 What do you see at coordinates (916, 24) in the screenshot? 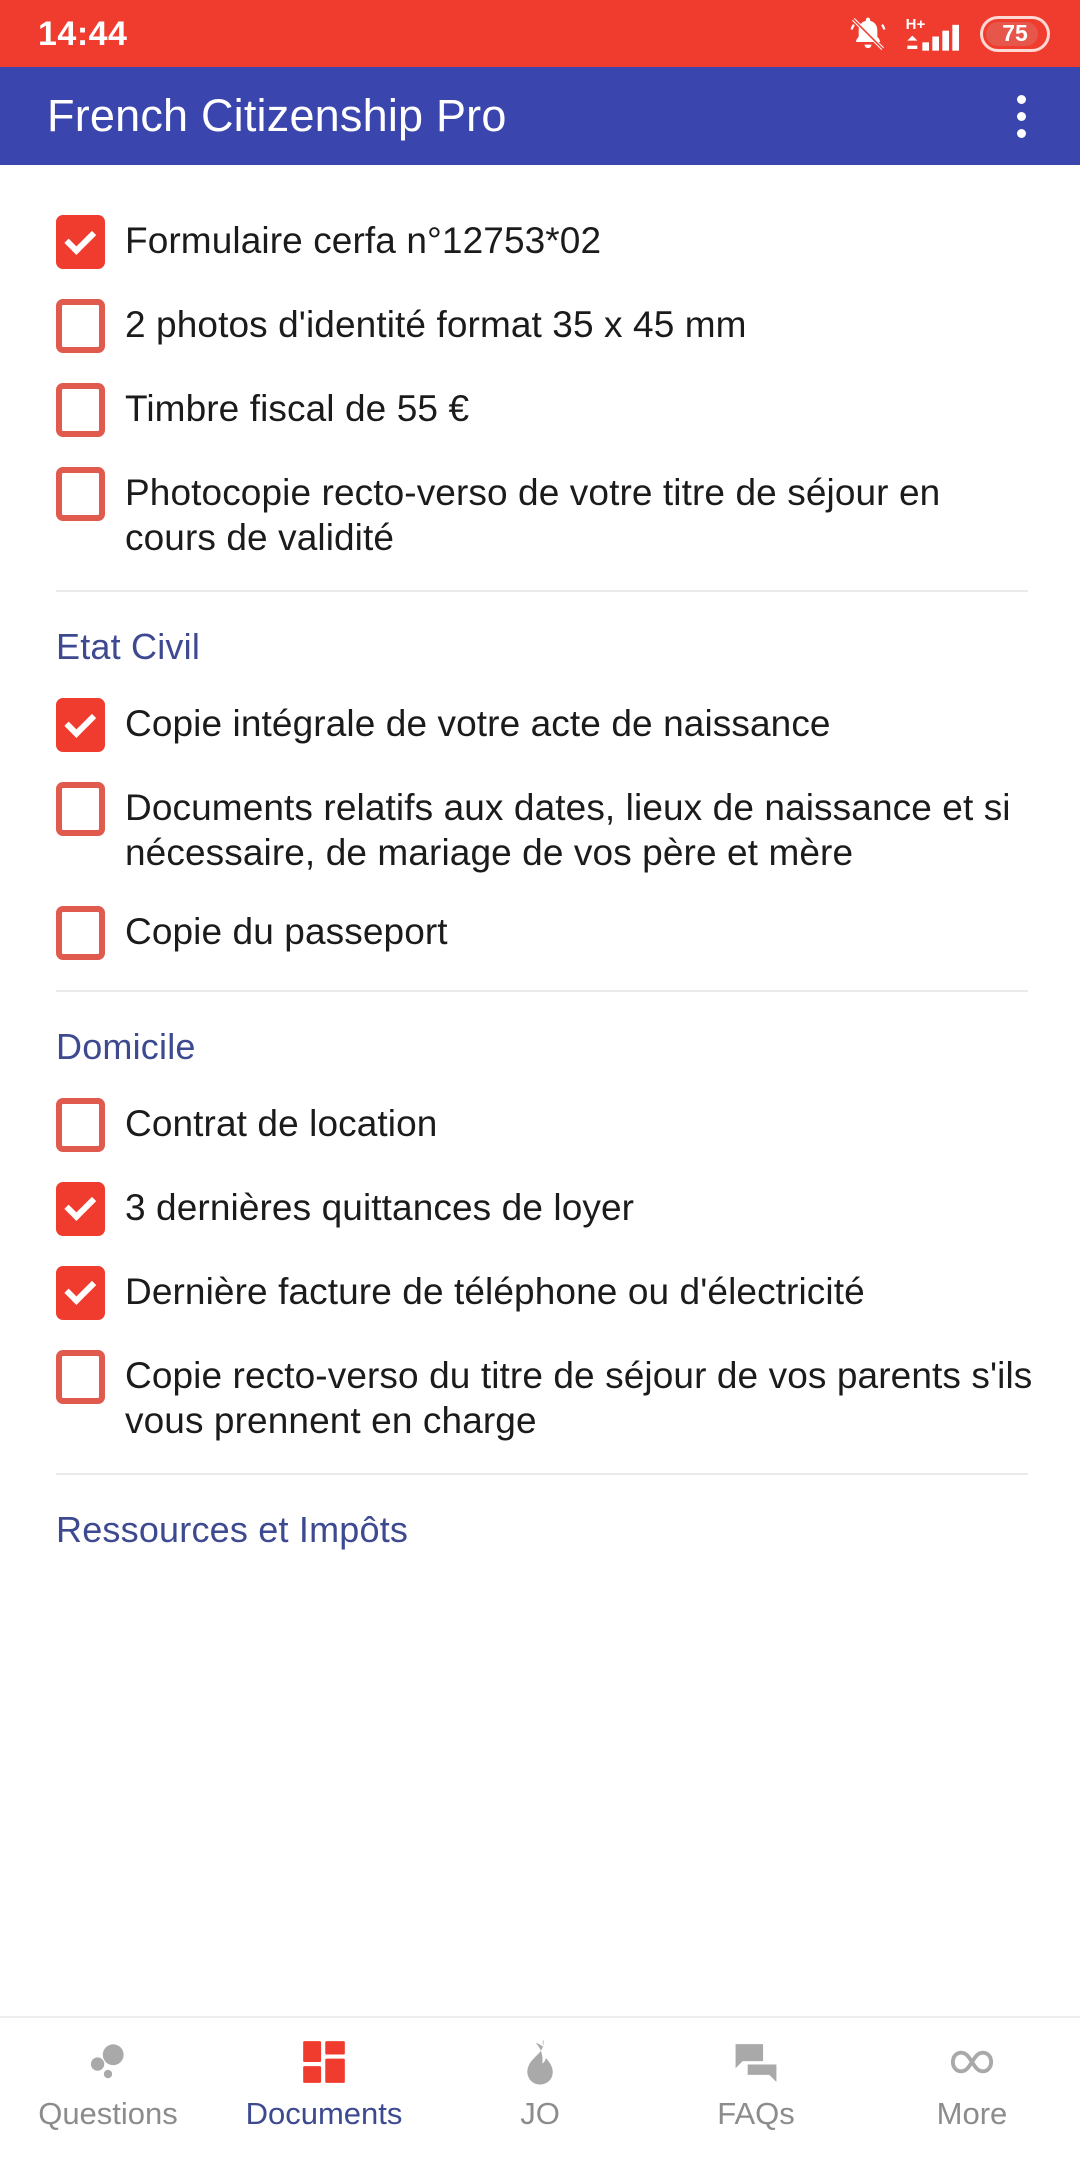
I see `svg-text: H+` at bounding box center [916, 24].